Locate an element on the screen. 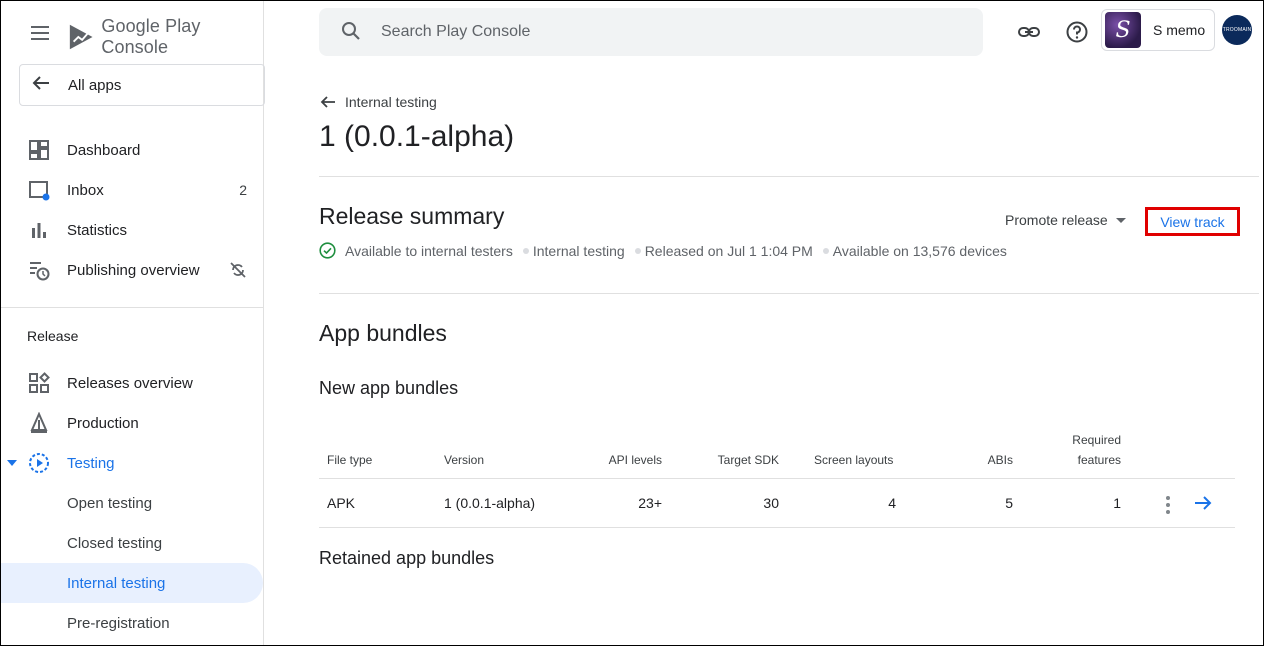 The width and height of the screenshot is (1264, 646). sidebar-item-releases-overview: Releases overview is located at coordinates (132, 383).